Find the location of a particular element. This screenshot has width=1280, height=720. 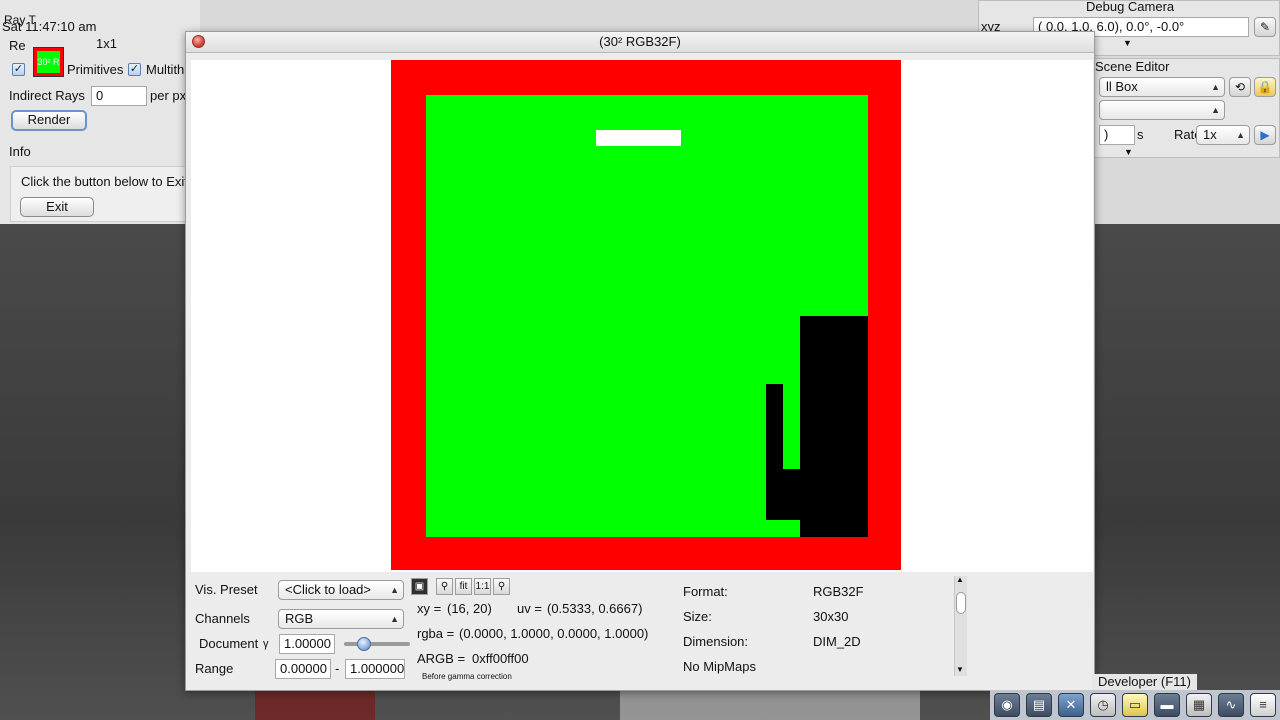

scene-select: ll Box ▲ is located at coordinates (1162, 87).